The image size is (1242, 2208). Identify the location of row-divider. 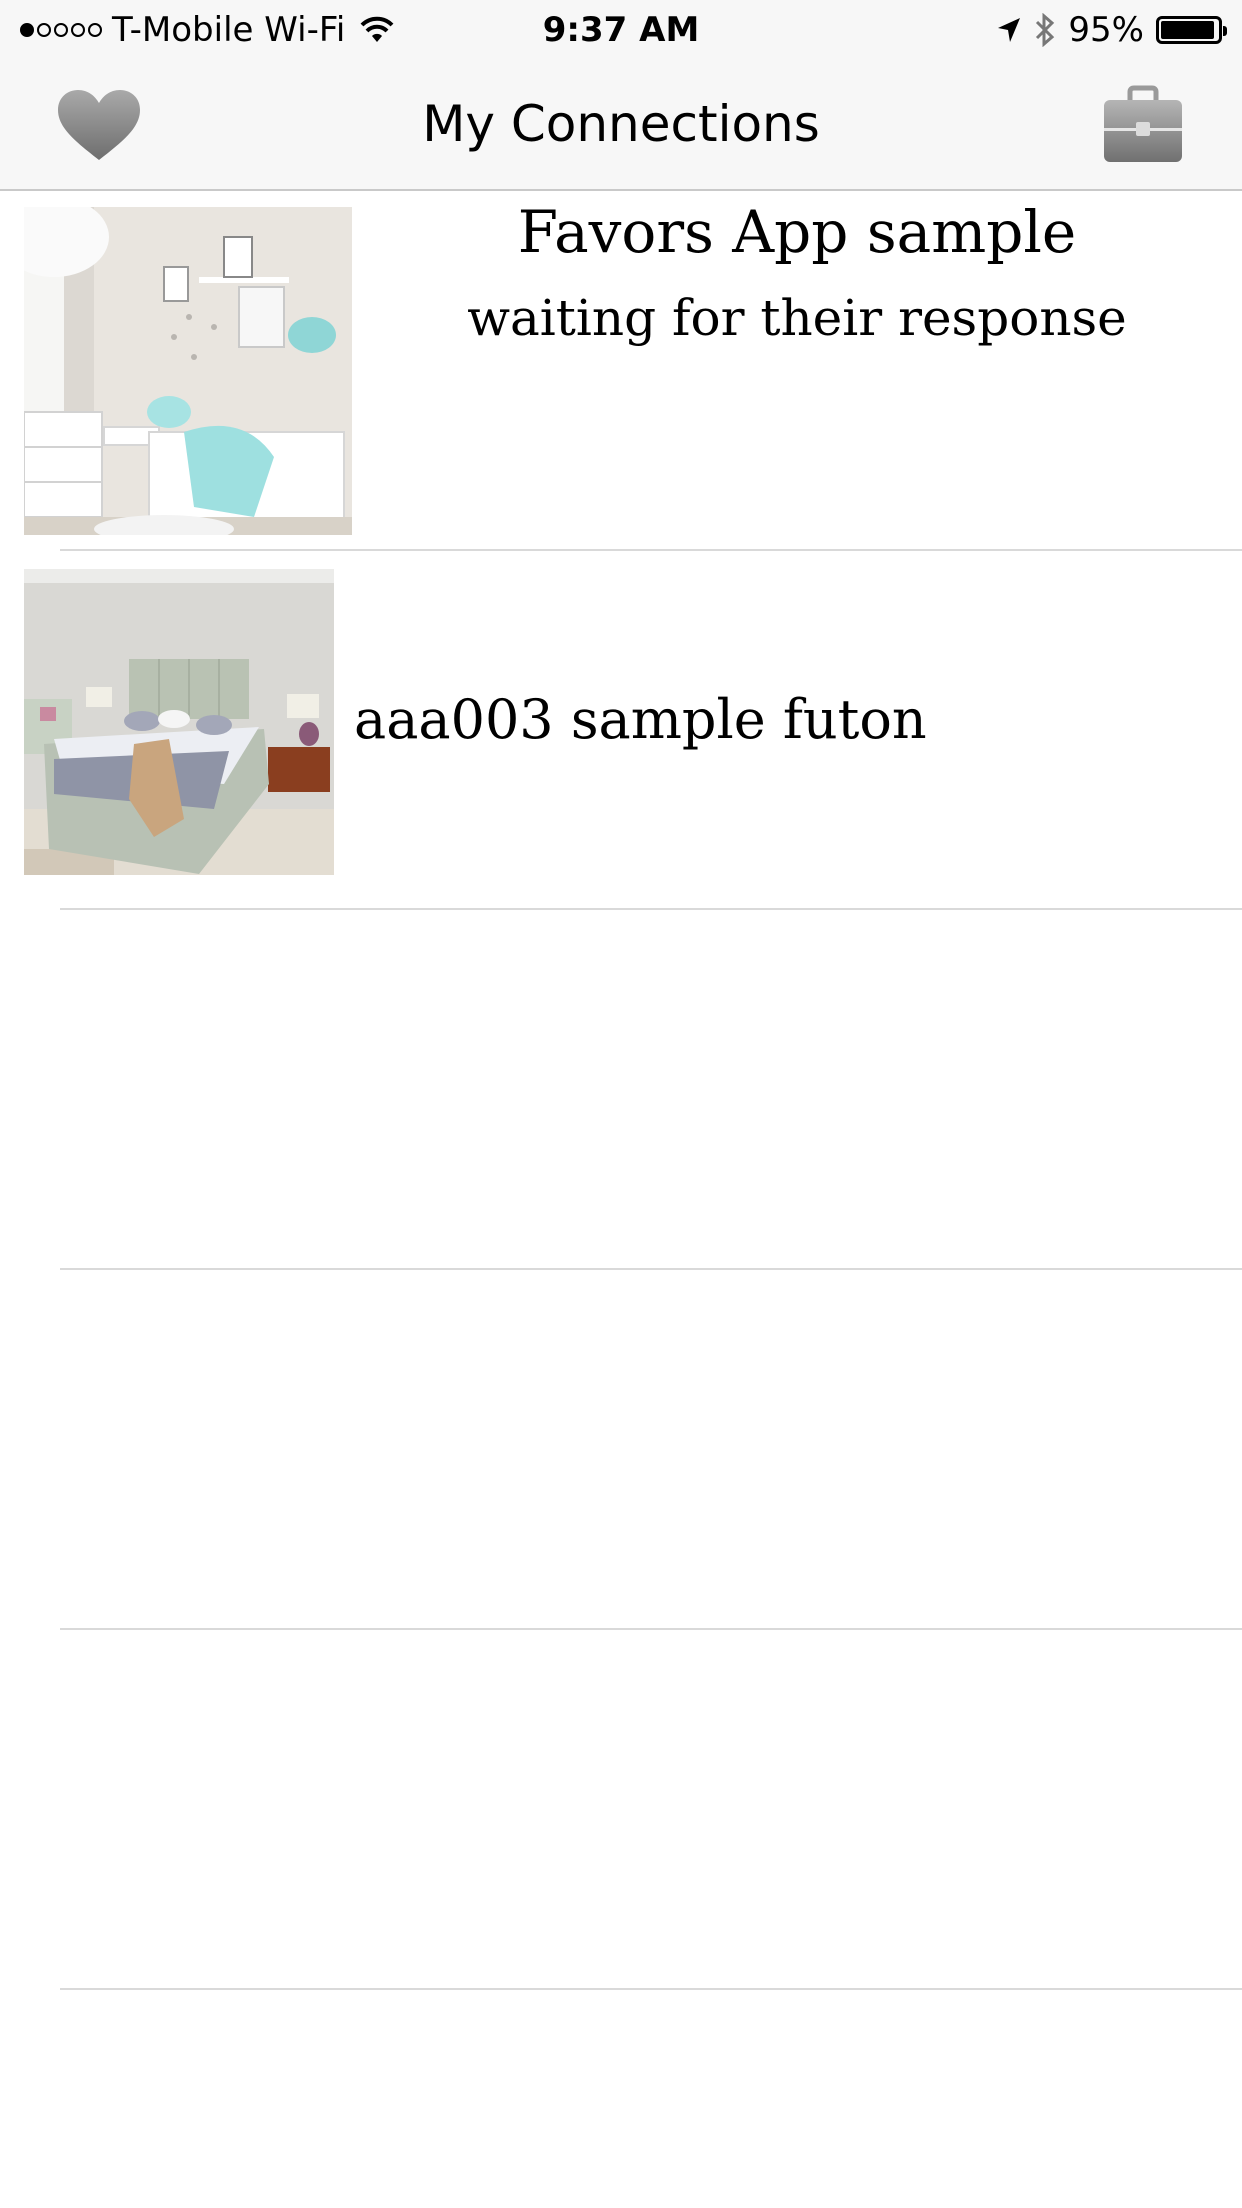
(651, 1989).